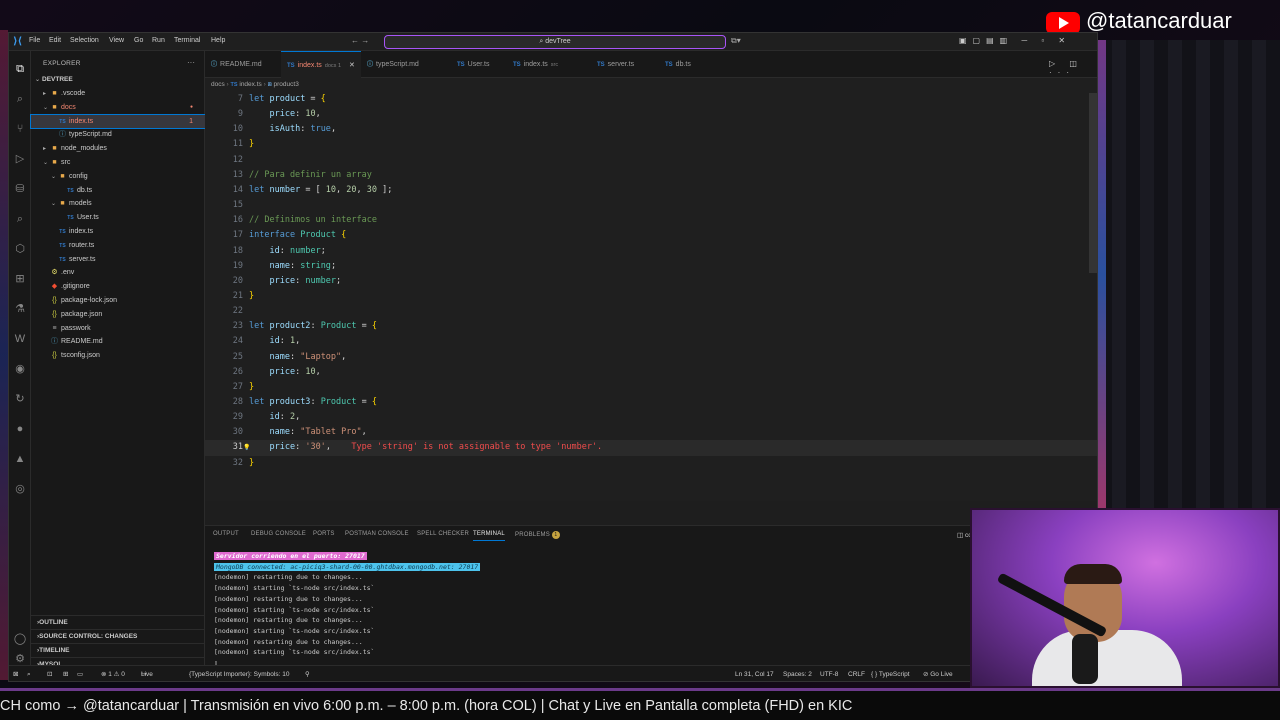 The height and width of the screenshot is (720, 1280). Describe the element at coordinates (118, 217) in the screenshot. I see `tree-item: TS User.ts` at that location.